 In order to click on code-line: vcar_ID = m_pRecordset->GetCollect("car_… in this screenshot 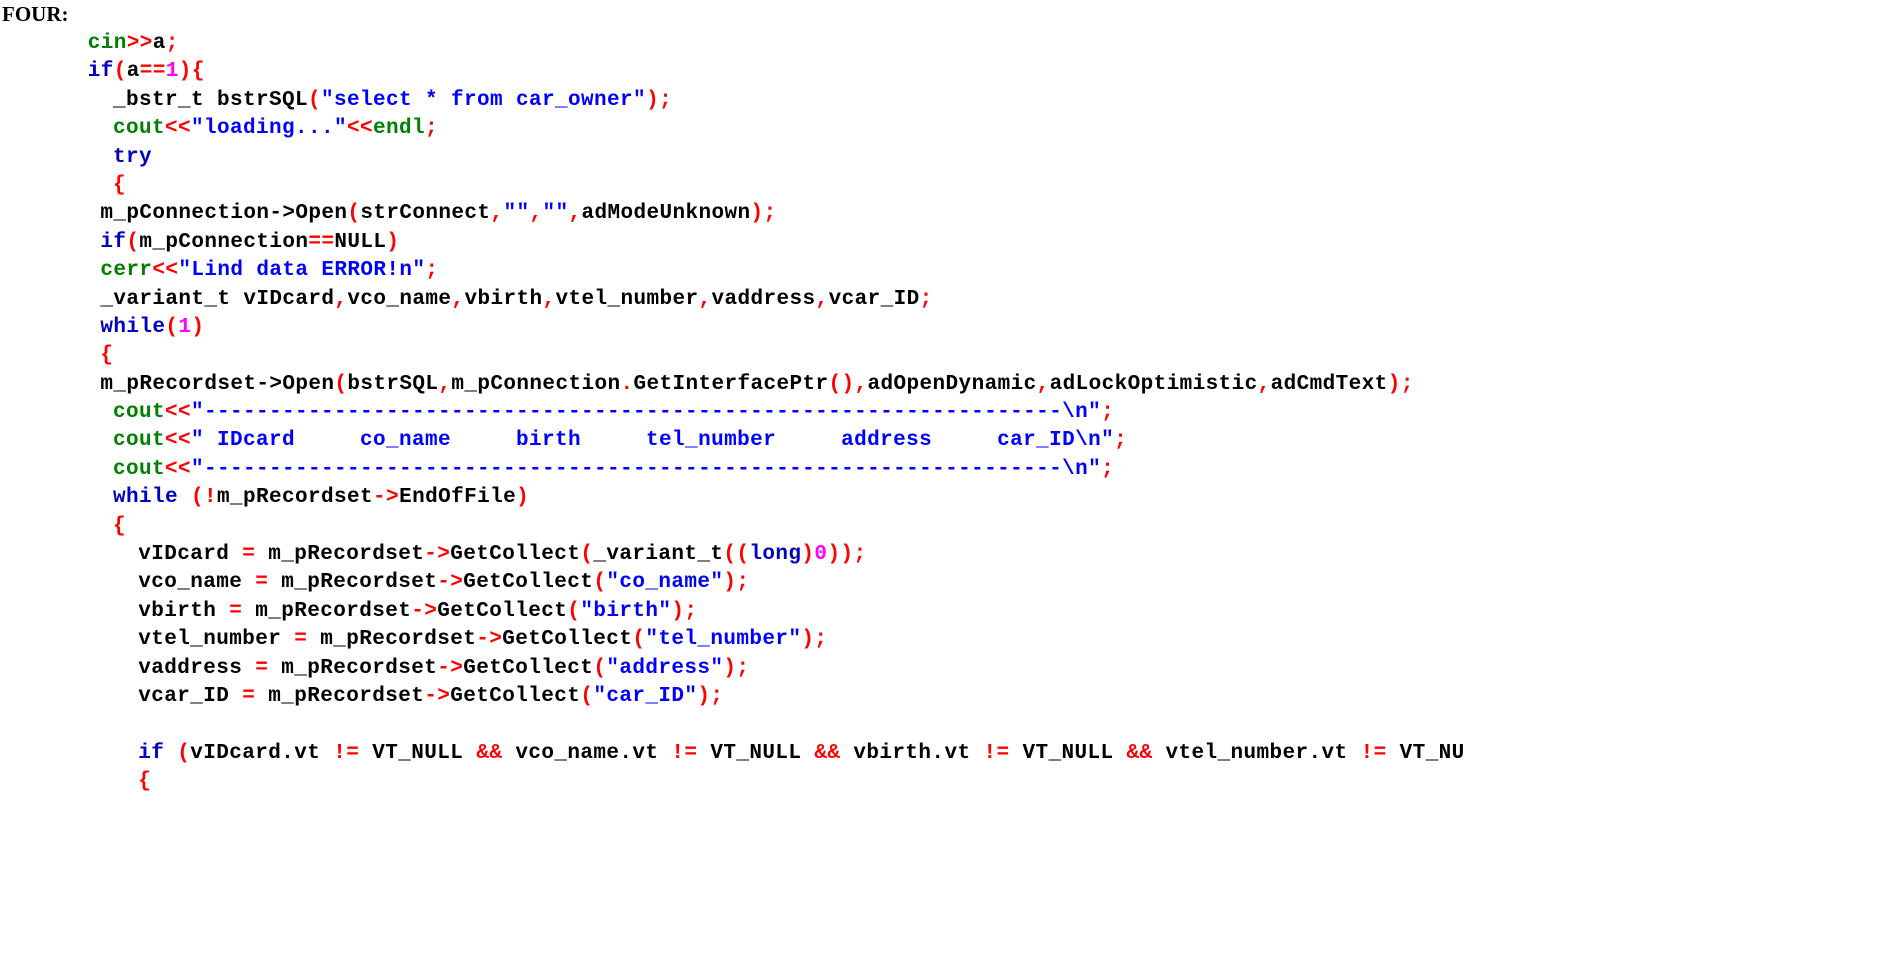, I will do `click(941, 697)`.